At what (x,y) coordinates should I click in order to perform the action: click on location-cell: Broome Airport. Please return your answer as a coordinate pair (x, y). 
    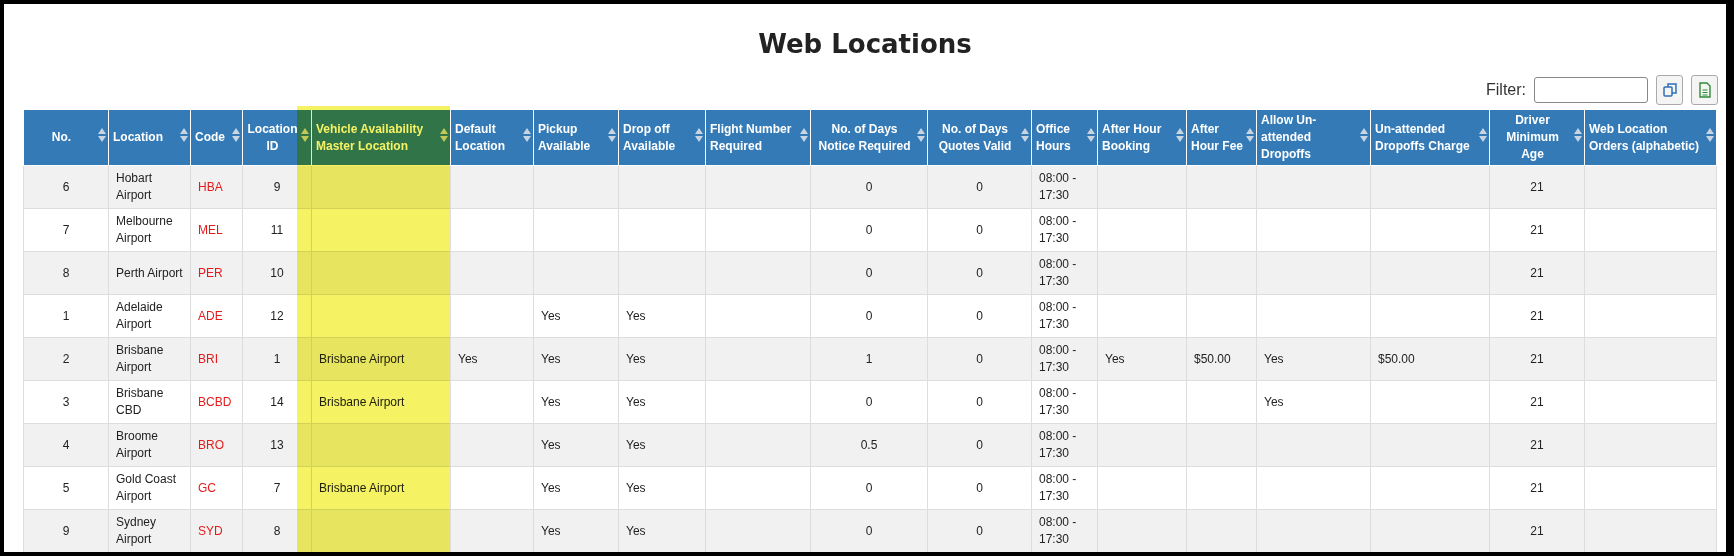
    Looking at the image, I should click on (137, 444).